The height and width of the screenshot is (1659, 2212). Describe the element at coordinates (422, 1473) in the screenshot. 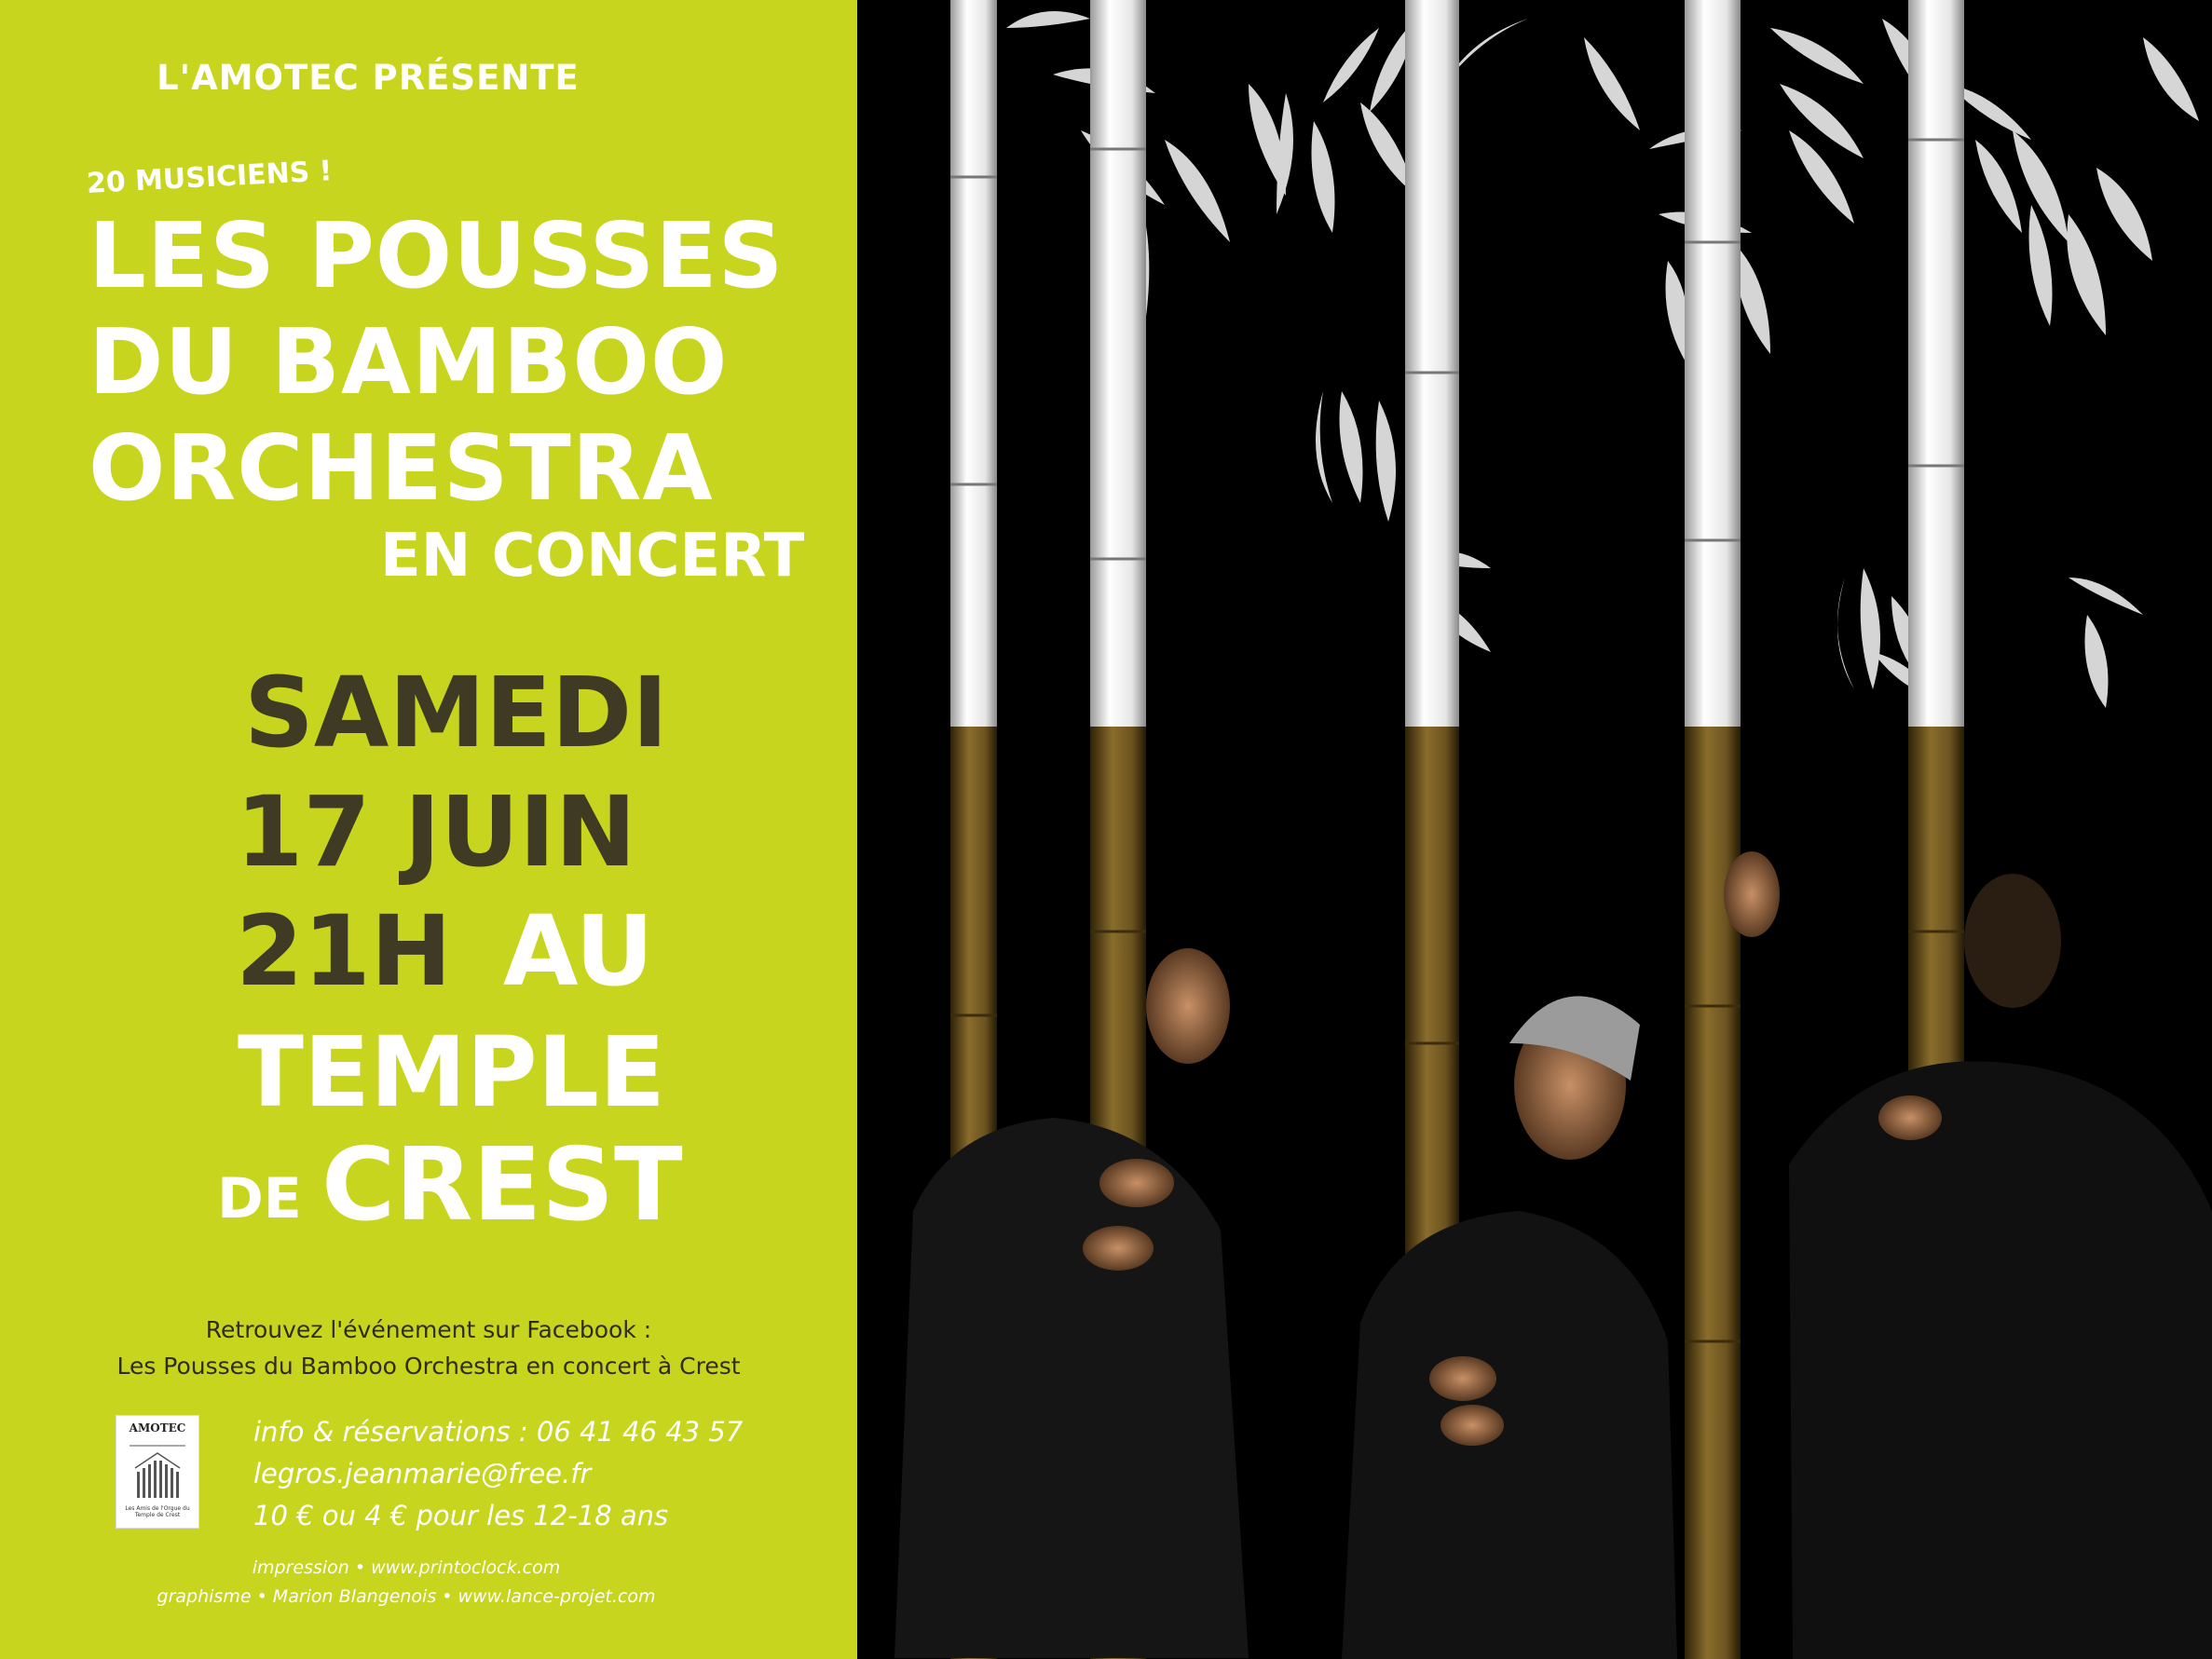

I see `contact-email: legros.jeanmarie@free.fr` at that location.